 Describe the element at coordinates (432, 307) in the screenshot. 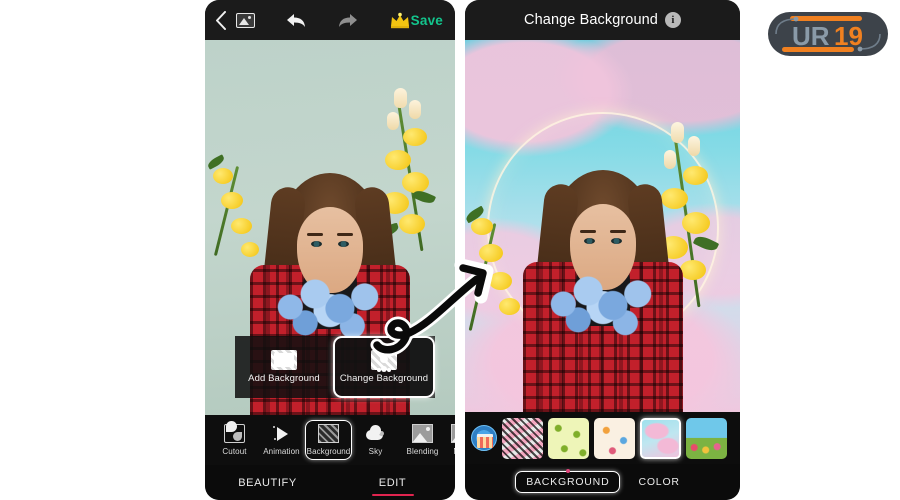

I see `curved-arrow` at that location.